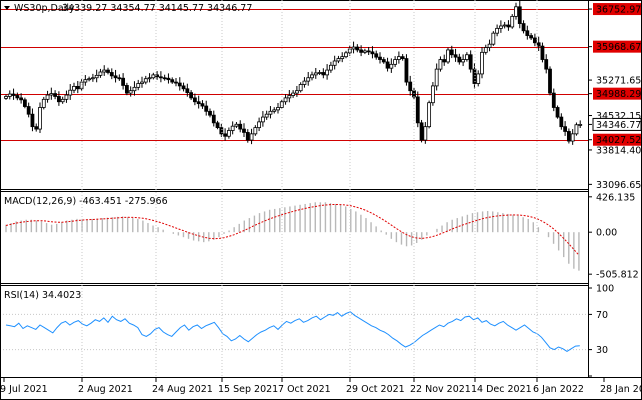  I want to click on rsi-line, so click(292, 331).